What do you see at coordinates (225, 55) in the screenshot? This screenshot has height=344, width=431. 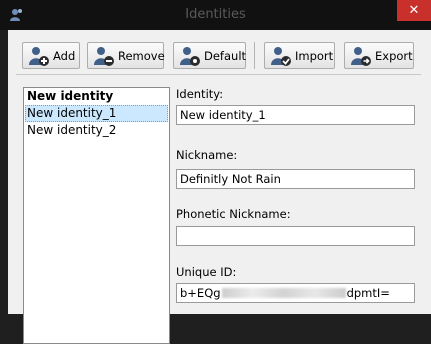 I see `default-button-label: Default` at bounding box center [225, 55].